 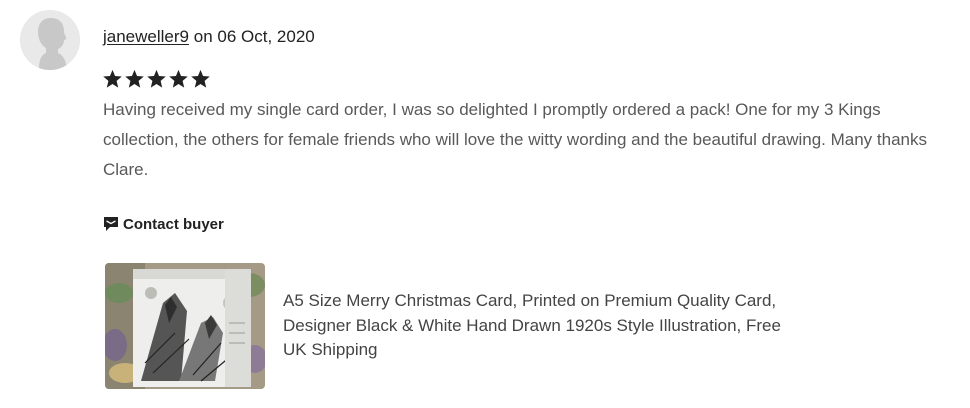 What do you see at coordinates (203, 36) in the screenshot?
I see `date-prefix: on` at bounding box center [203, 36].